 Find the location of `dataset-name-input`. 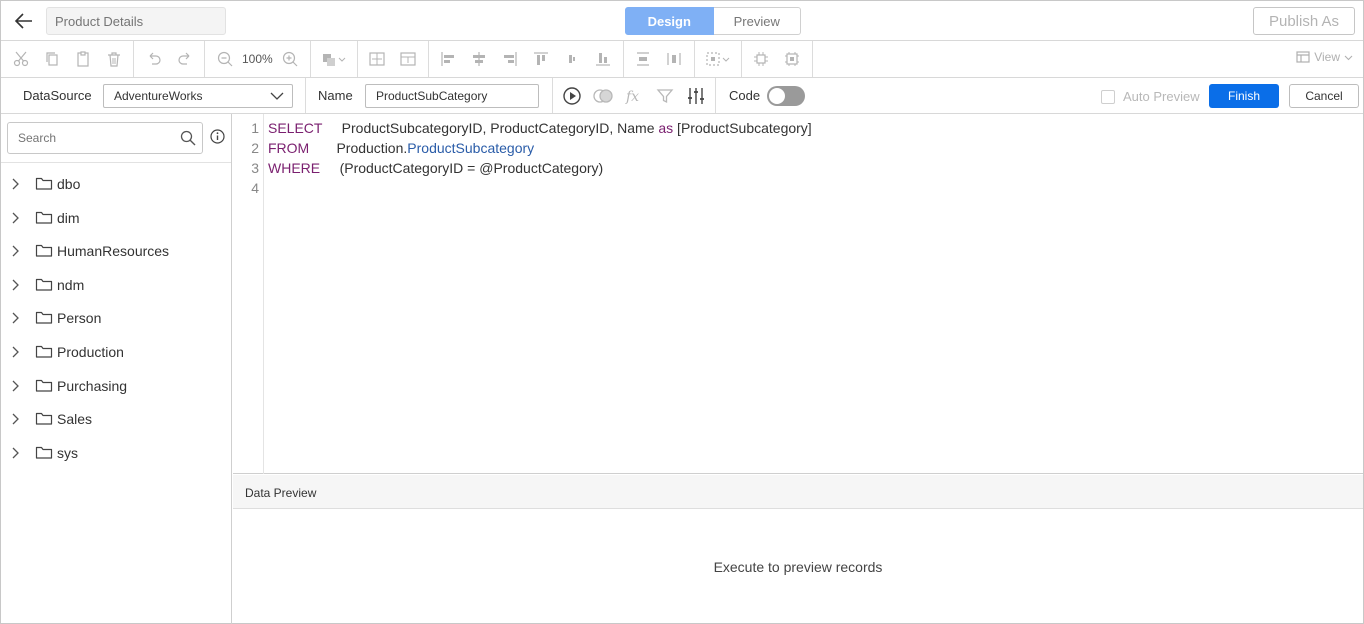

dataset-name-input is located at coordinates (452, 96).